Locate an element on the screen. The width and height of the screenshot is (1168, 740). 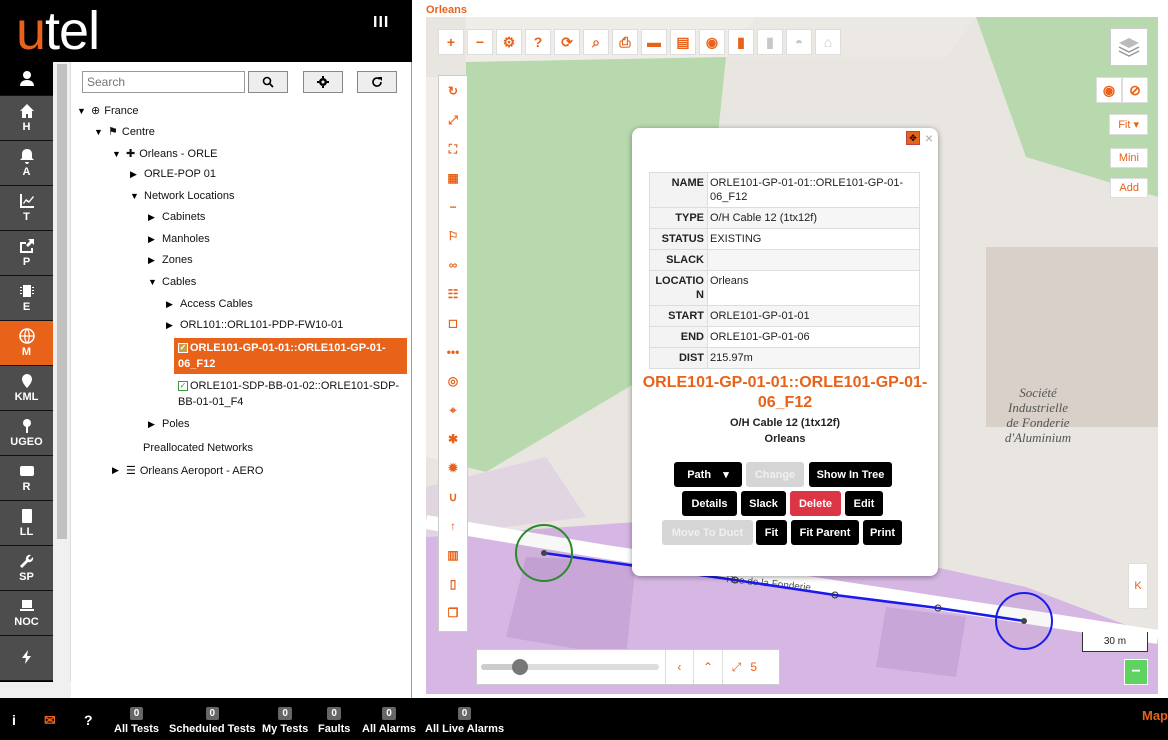
vector-tool: ◻ is located at coordinates (453, 323).